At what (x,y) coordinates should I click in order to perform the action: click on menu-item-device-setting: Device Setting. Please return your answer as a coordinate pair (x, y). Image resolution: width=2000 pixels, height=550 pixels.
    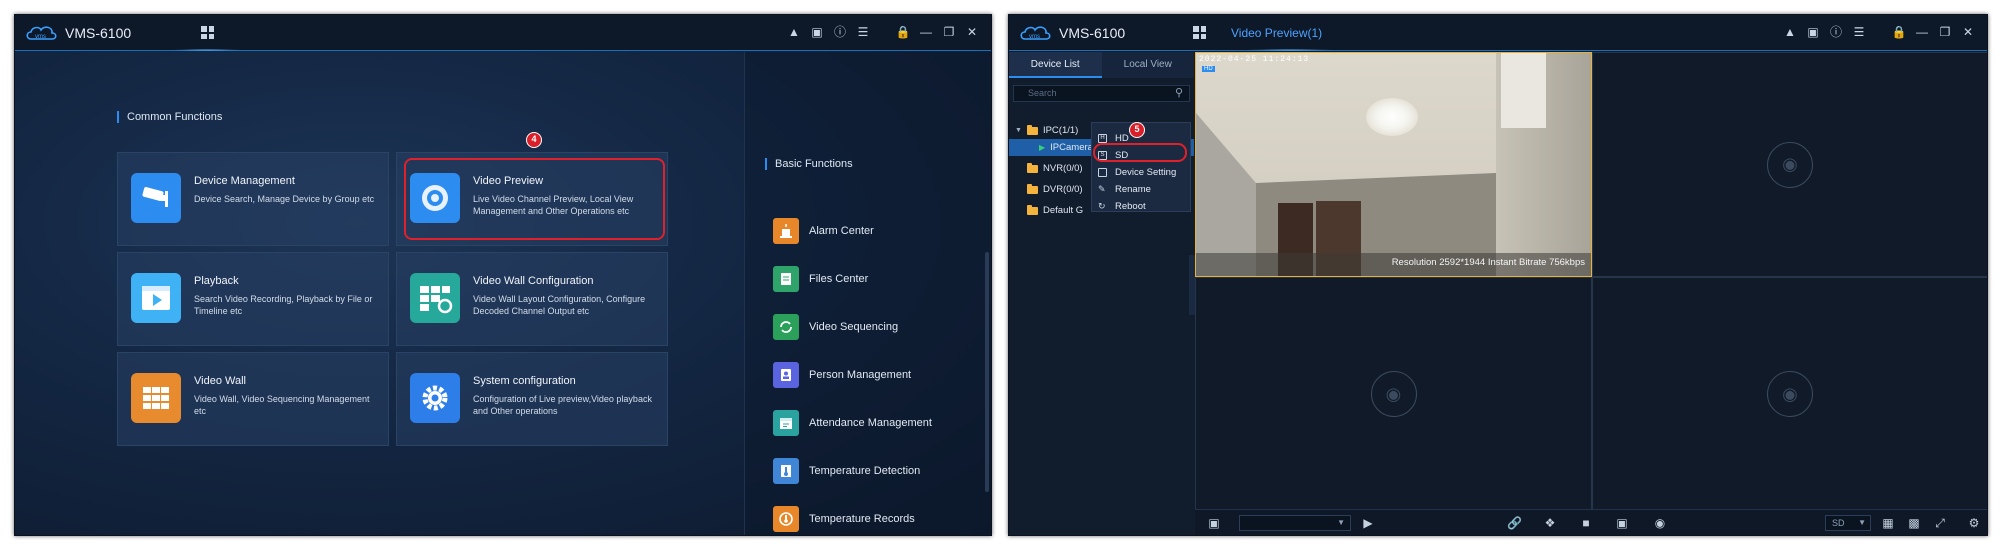
    Looking at the image, I should click on (1137, 172).